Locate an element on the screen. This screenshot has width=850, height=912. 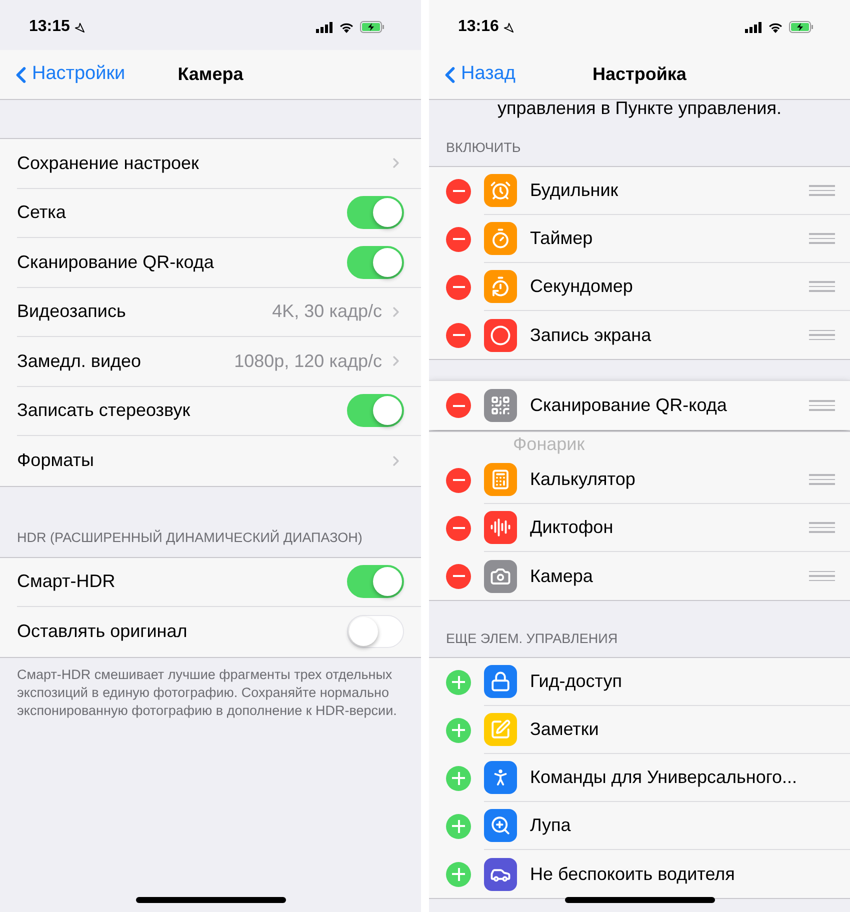
intro-text: управления в Пункте управления. is located at coordinates (639, 108).